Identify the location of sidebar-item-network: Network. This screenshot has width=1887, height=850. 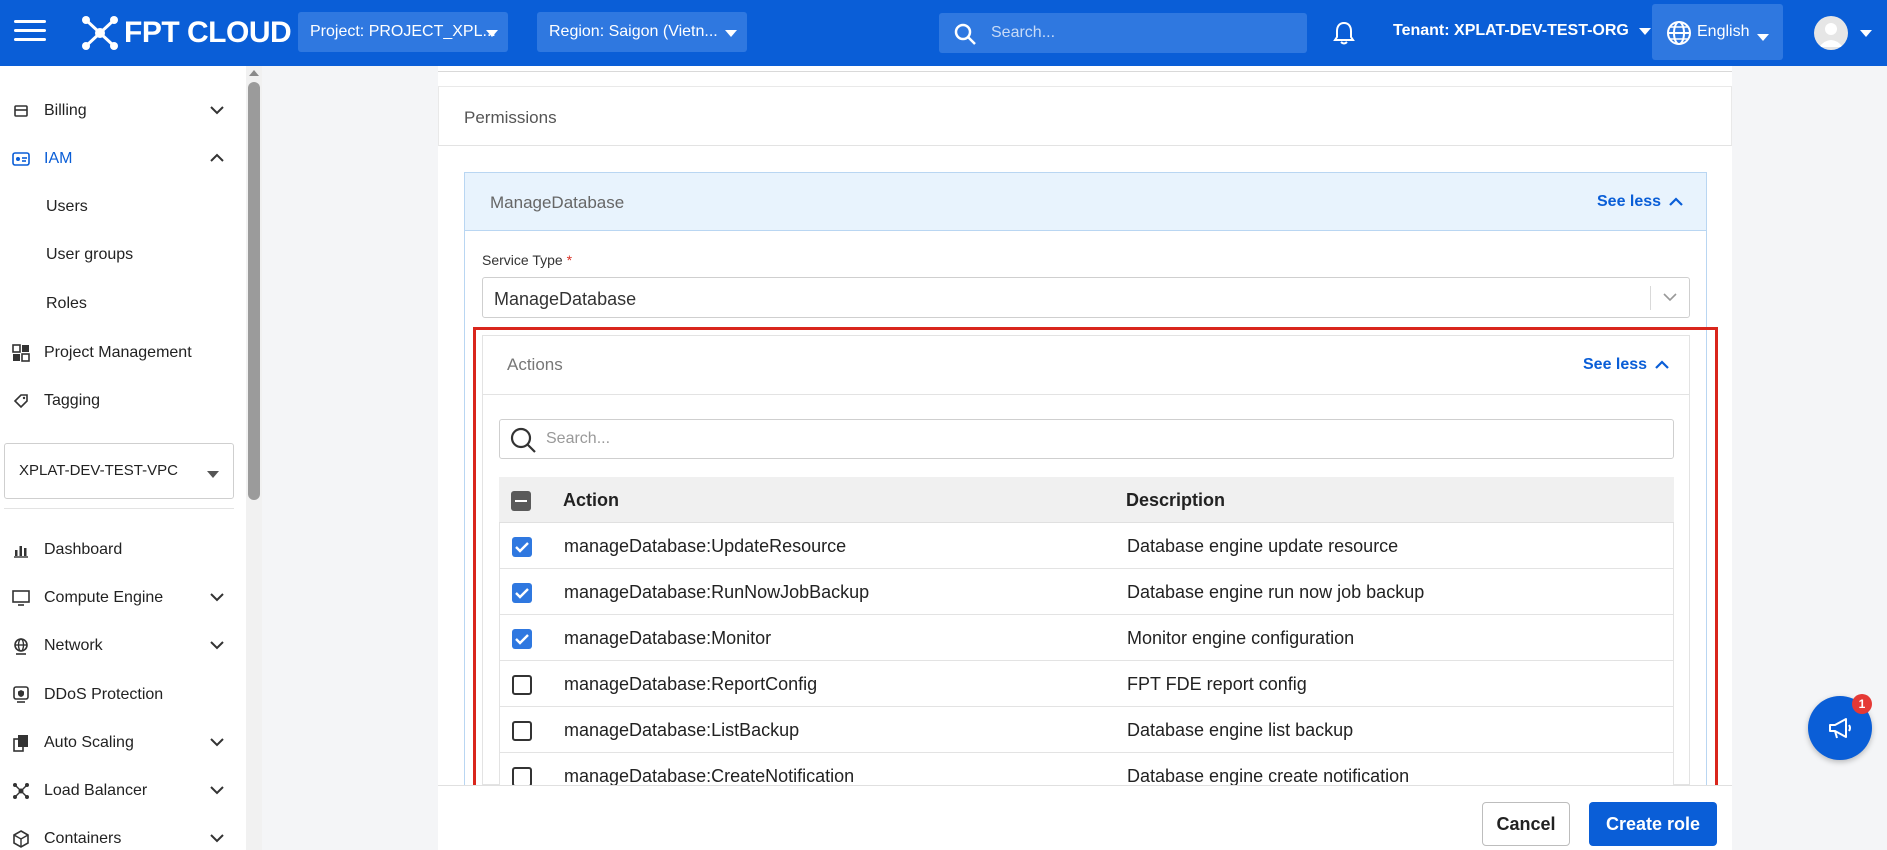
(120, 646).